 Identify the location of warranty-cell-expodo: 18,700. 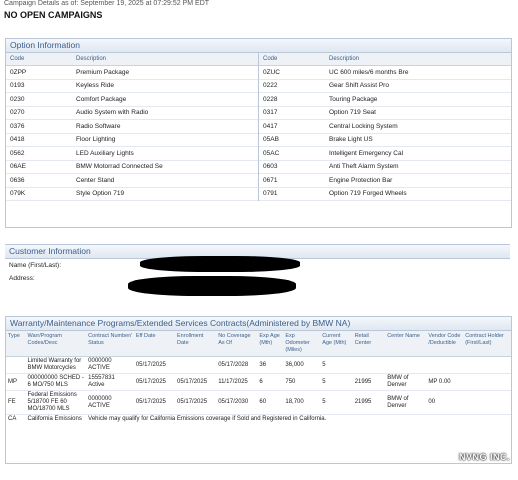
(302, 402).